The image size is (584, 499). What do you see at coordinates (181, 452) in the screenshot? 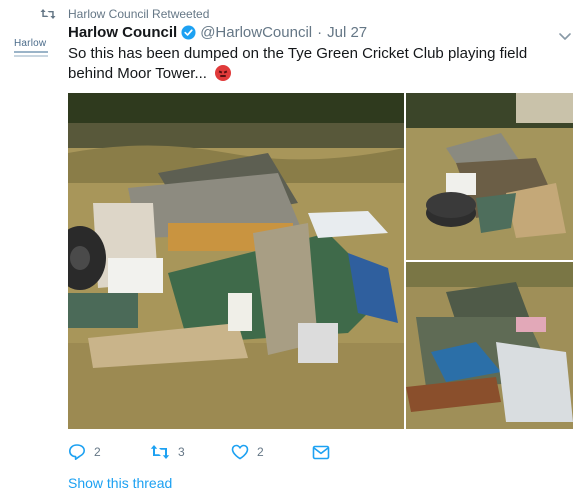
I see `retweet-count: 3` at bounding box center [181, 452].